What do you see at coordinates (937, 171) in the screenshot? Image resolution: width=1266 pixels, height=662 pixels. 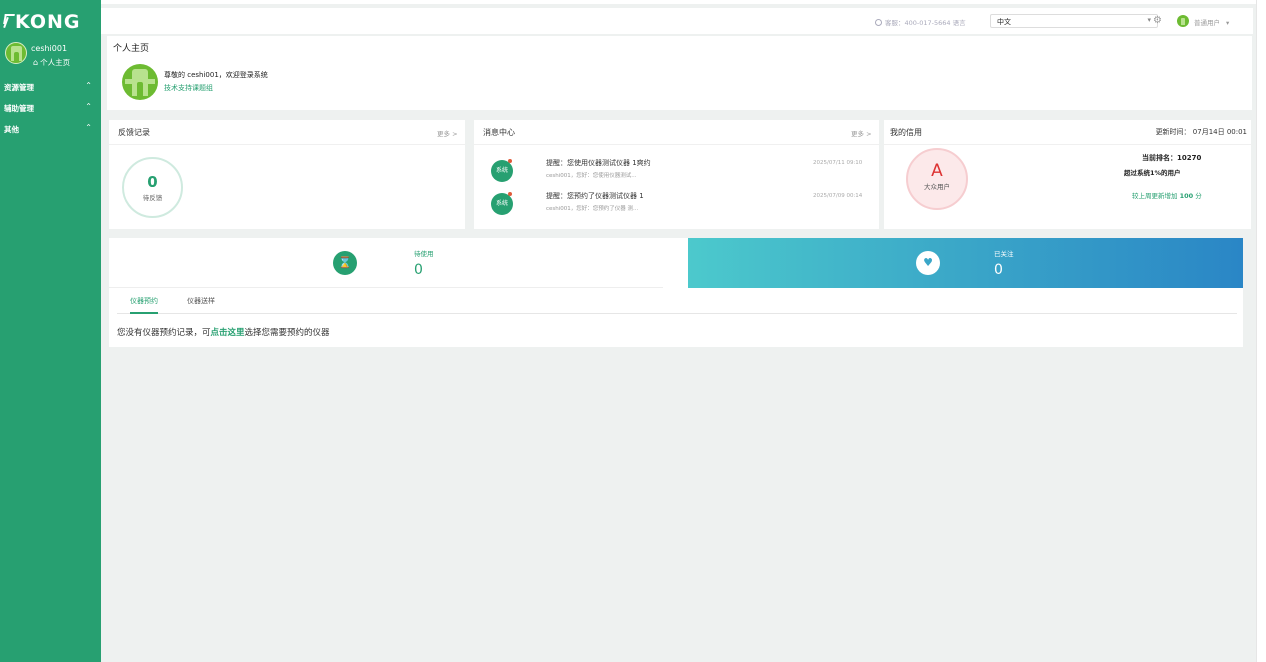 I see `credit-grade: A` at bounding box center [937, 171].